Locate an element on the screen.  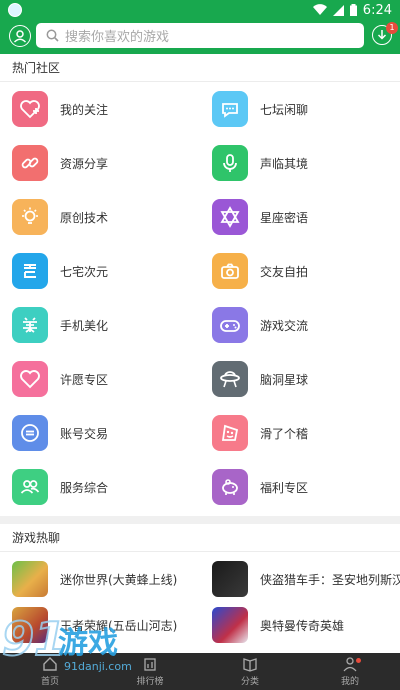
piggy-bank-icon is located at coordinates (230, 487).